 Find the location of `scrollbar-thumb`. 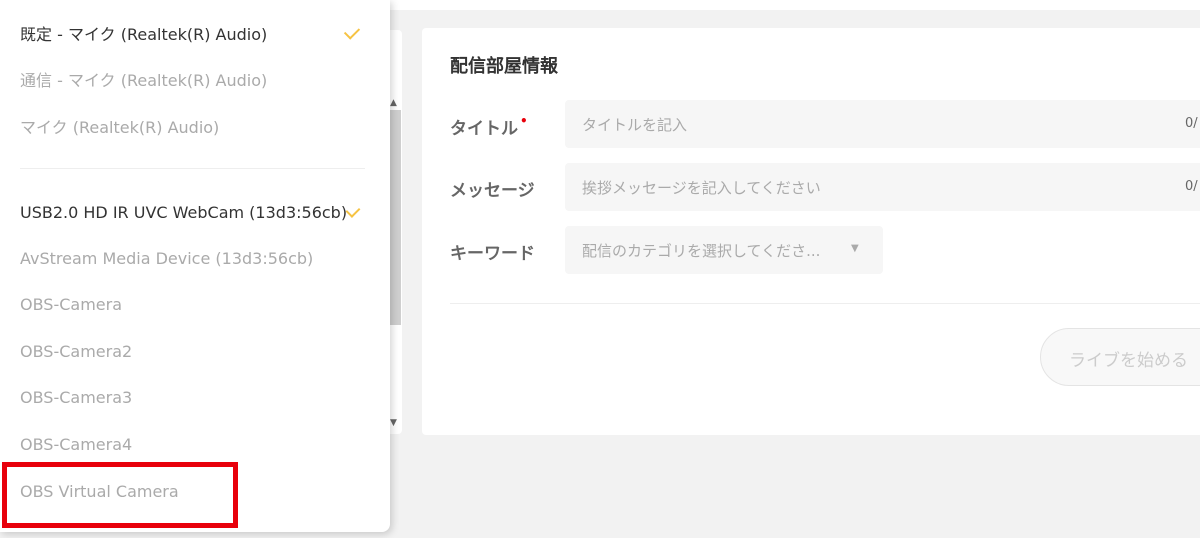

scrollbar-thumb is located at coordinates (395, 217).